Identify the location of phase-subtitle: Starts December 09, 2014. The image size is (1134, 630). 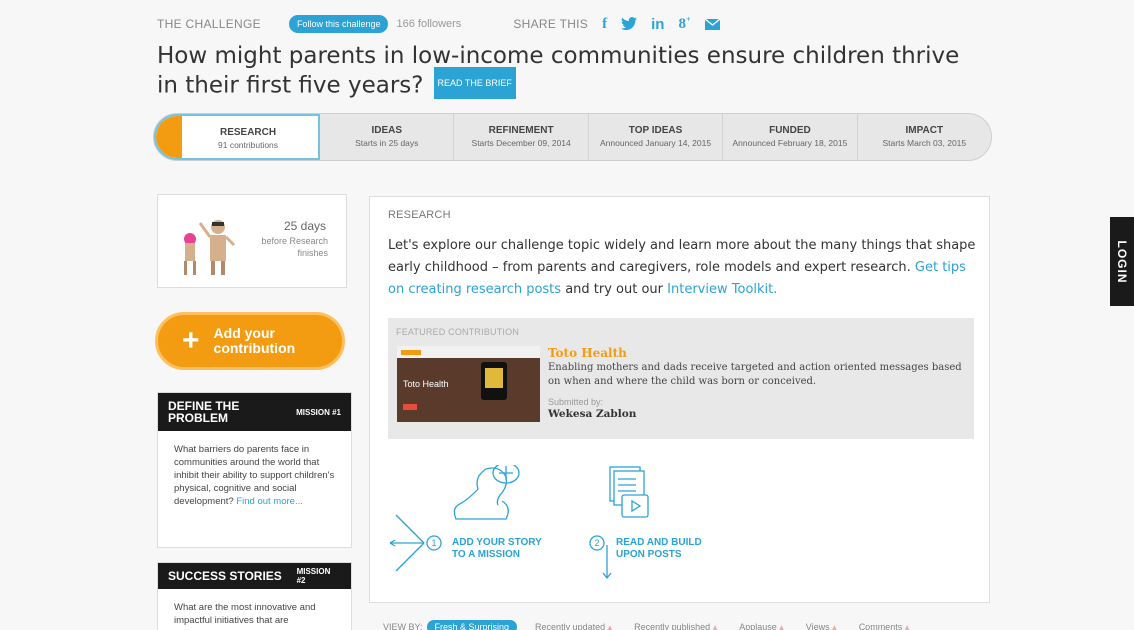
(521, 143).